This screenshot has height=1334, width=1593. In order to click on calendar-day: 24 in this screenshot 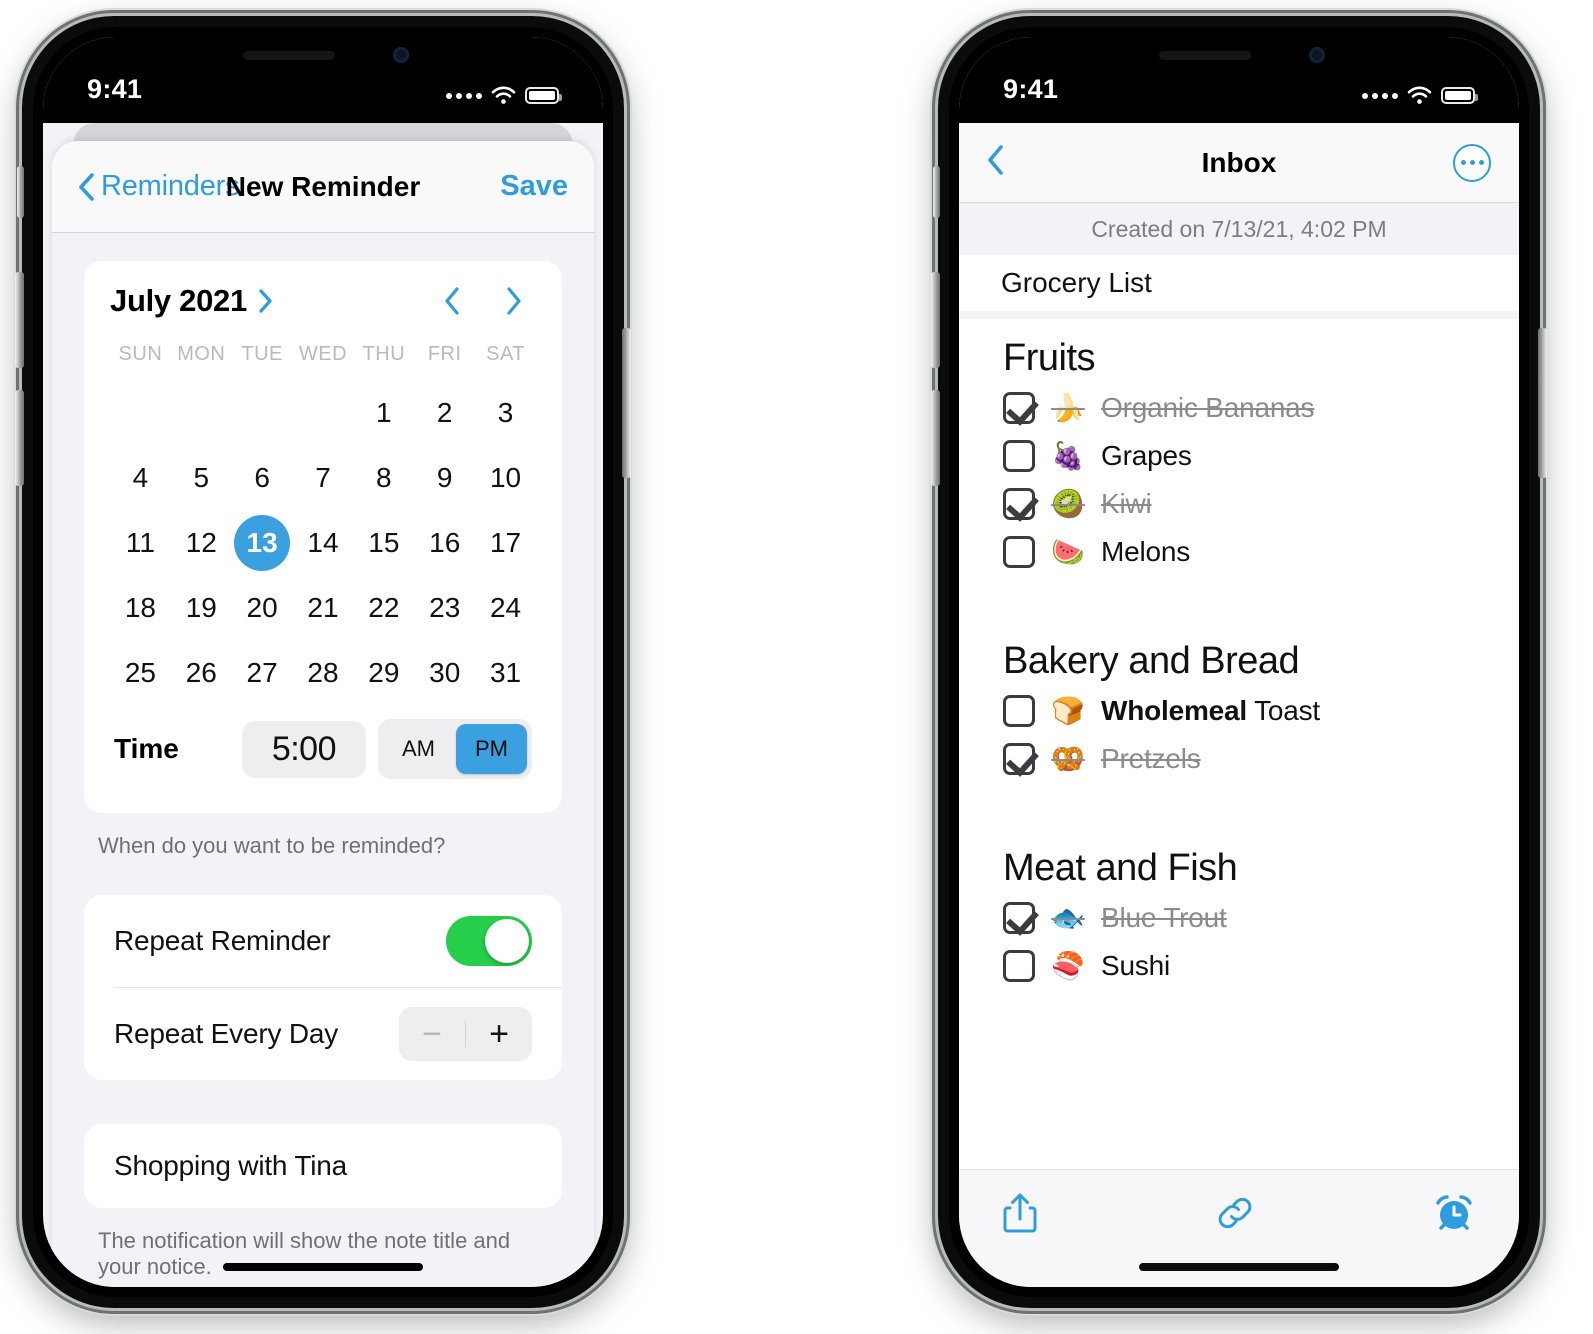, I will do `click(506, 608)`.